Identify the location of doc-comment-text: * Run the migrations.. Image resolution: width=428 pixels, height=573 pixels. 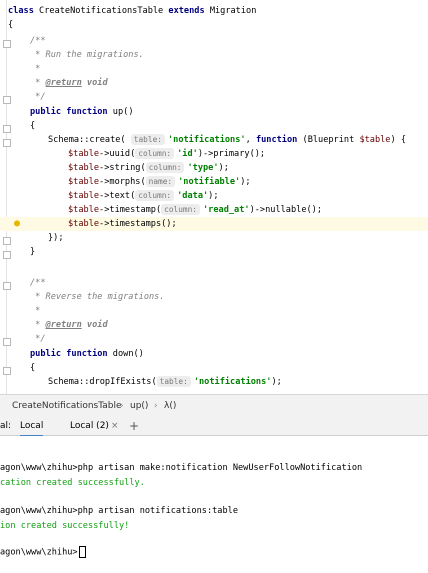
(87, 55).